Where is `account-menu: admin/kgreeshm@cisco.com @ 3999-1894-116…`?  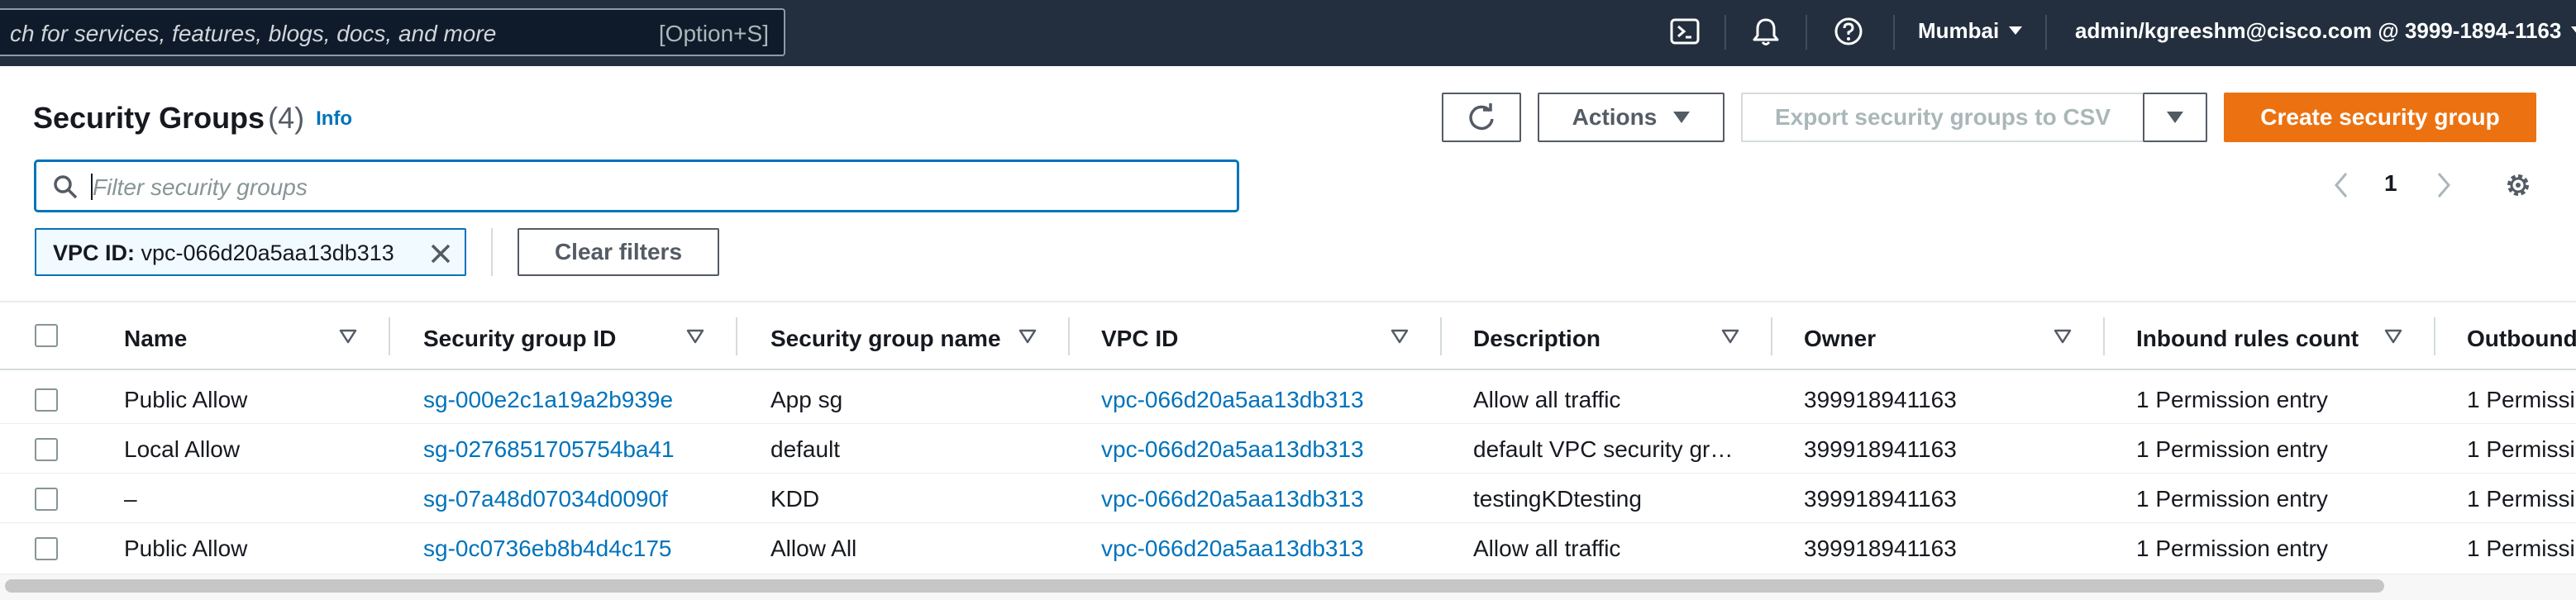 account-menu: admin/kgreeshm@cisco.com @ 3999-1894-116… is located at coordinates (2325, 31).